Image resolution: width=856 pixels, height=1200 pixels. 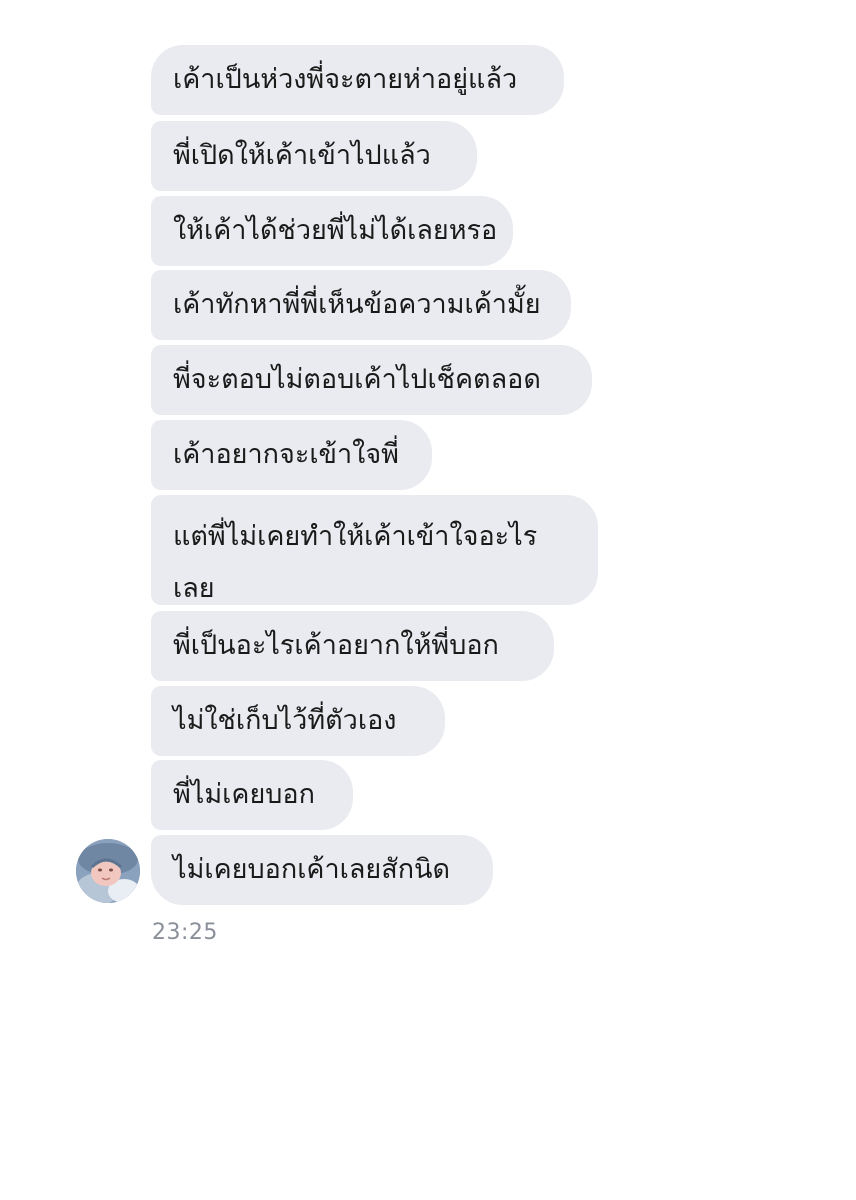 What do you see at coordinates (336, 645) in the screenshot?
I see `message-text: พี่เป็นอะไรเค้าอยากให้พี่บอก` at bounding box center [336, 645].